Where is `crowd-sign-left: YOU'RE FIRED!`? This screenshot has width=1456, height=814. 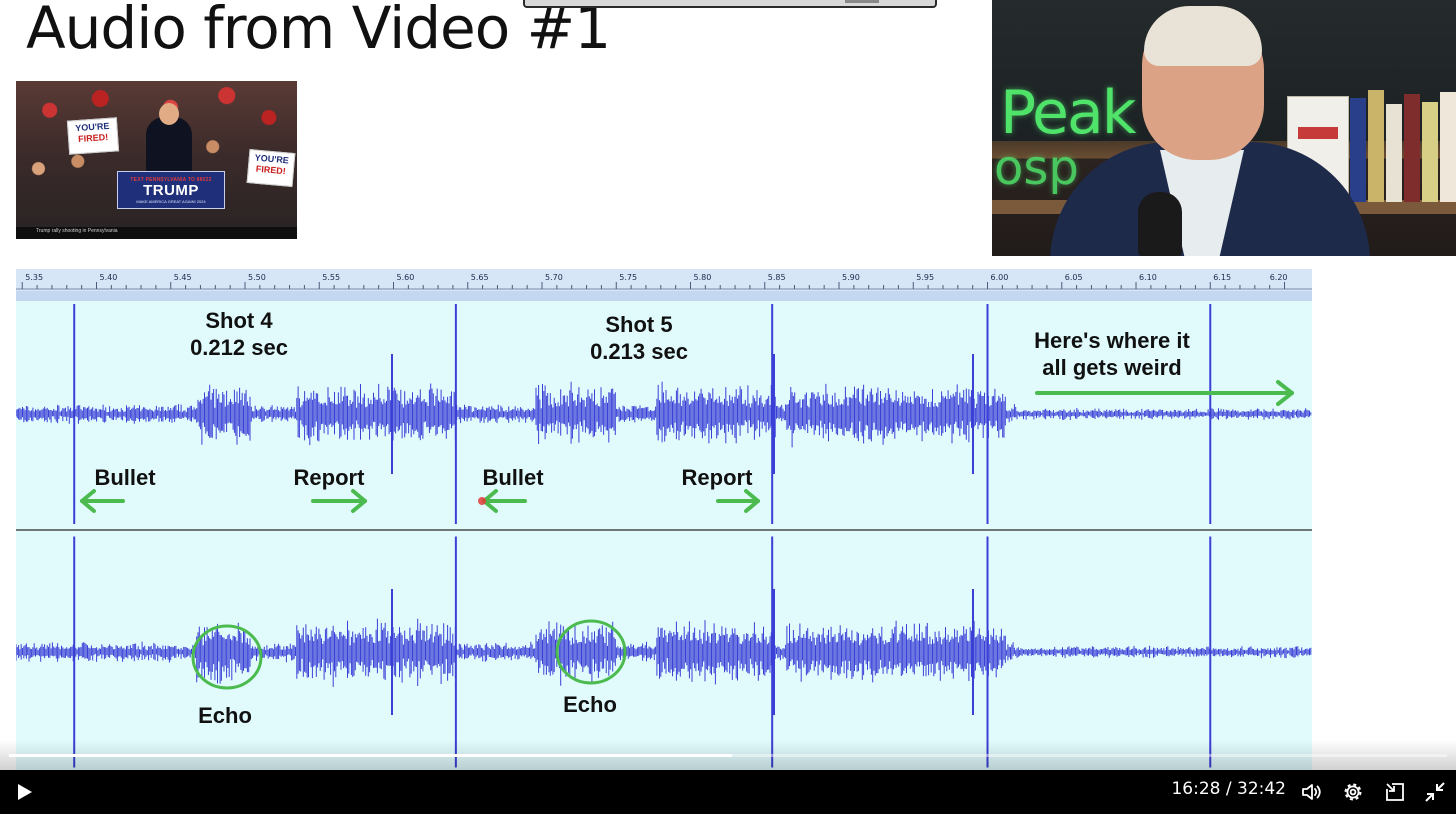 crowd-sign-left: YOU'RE FIRED! is located at coordinates (93, 136).